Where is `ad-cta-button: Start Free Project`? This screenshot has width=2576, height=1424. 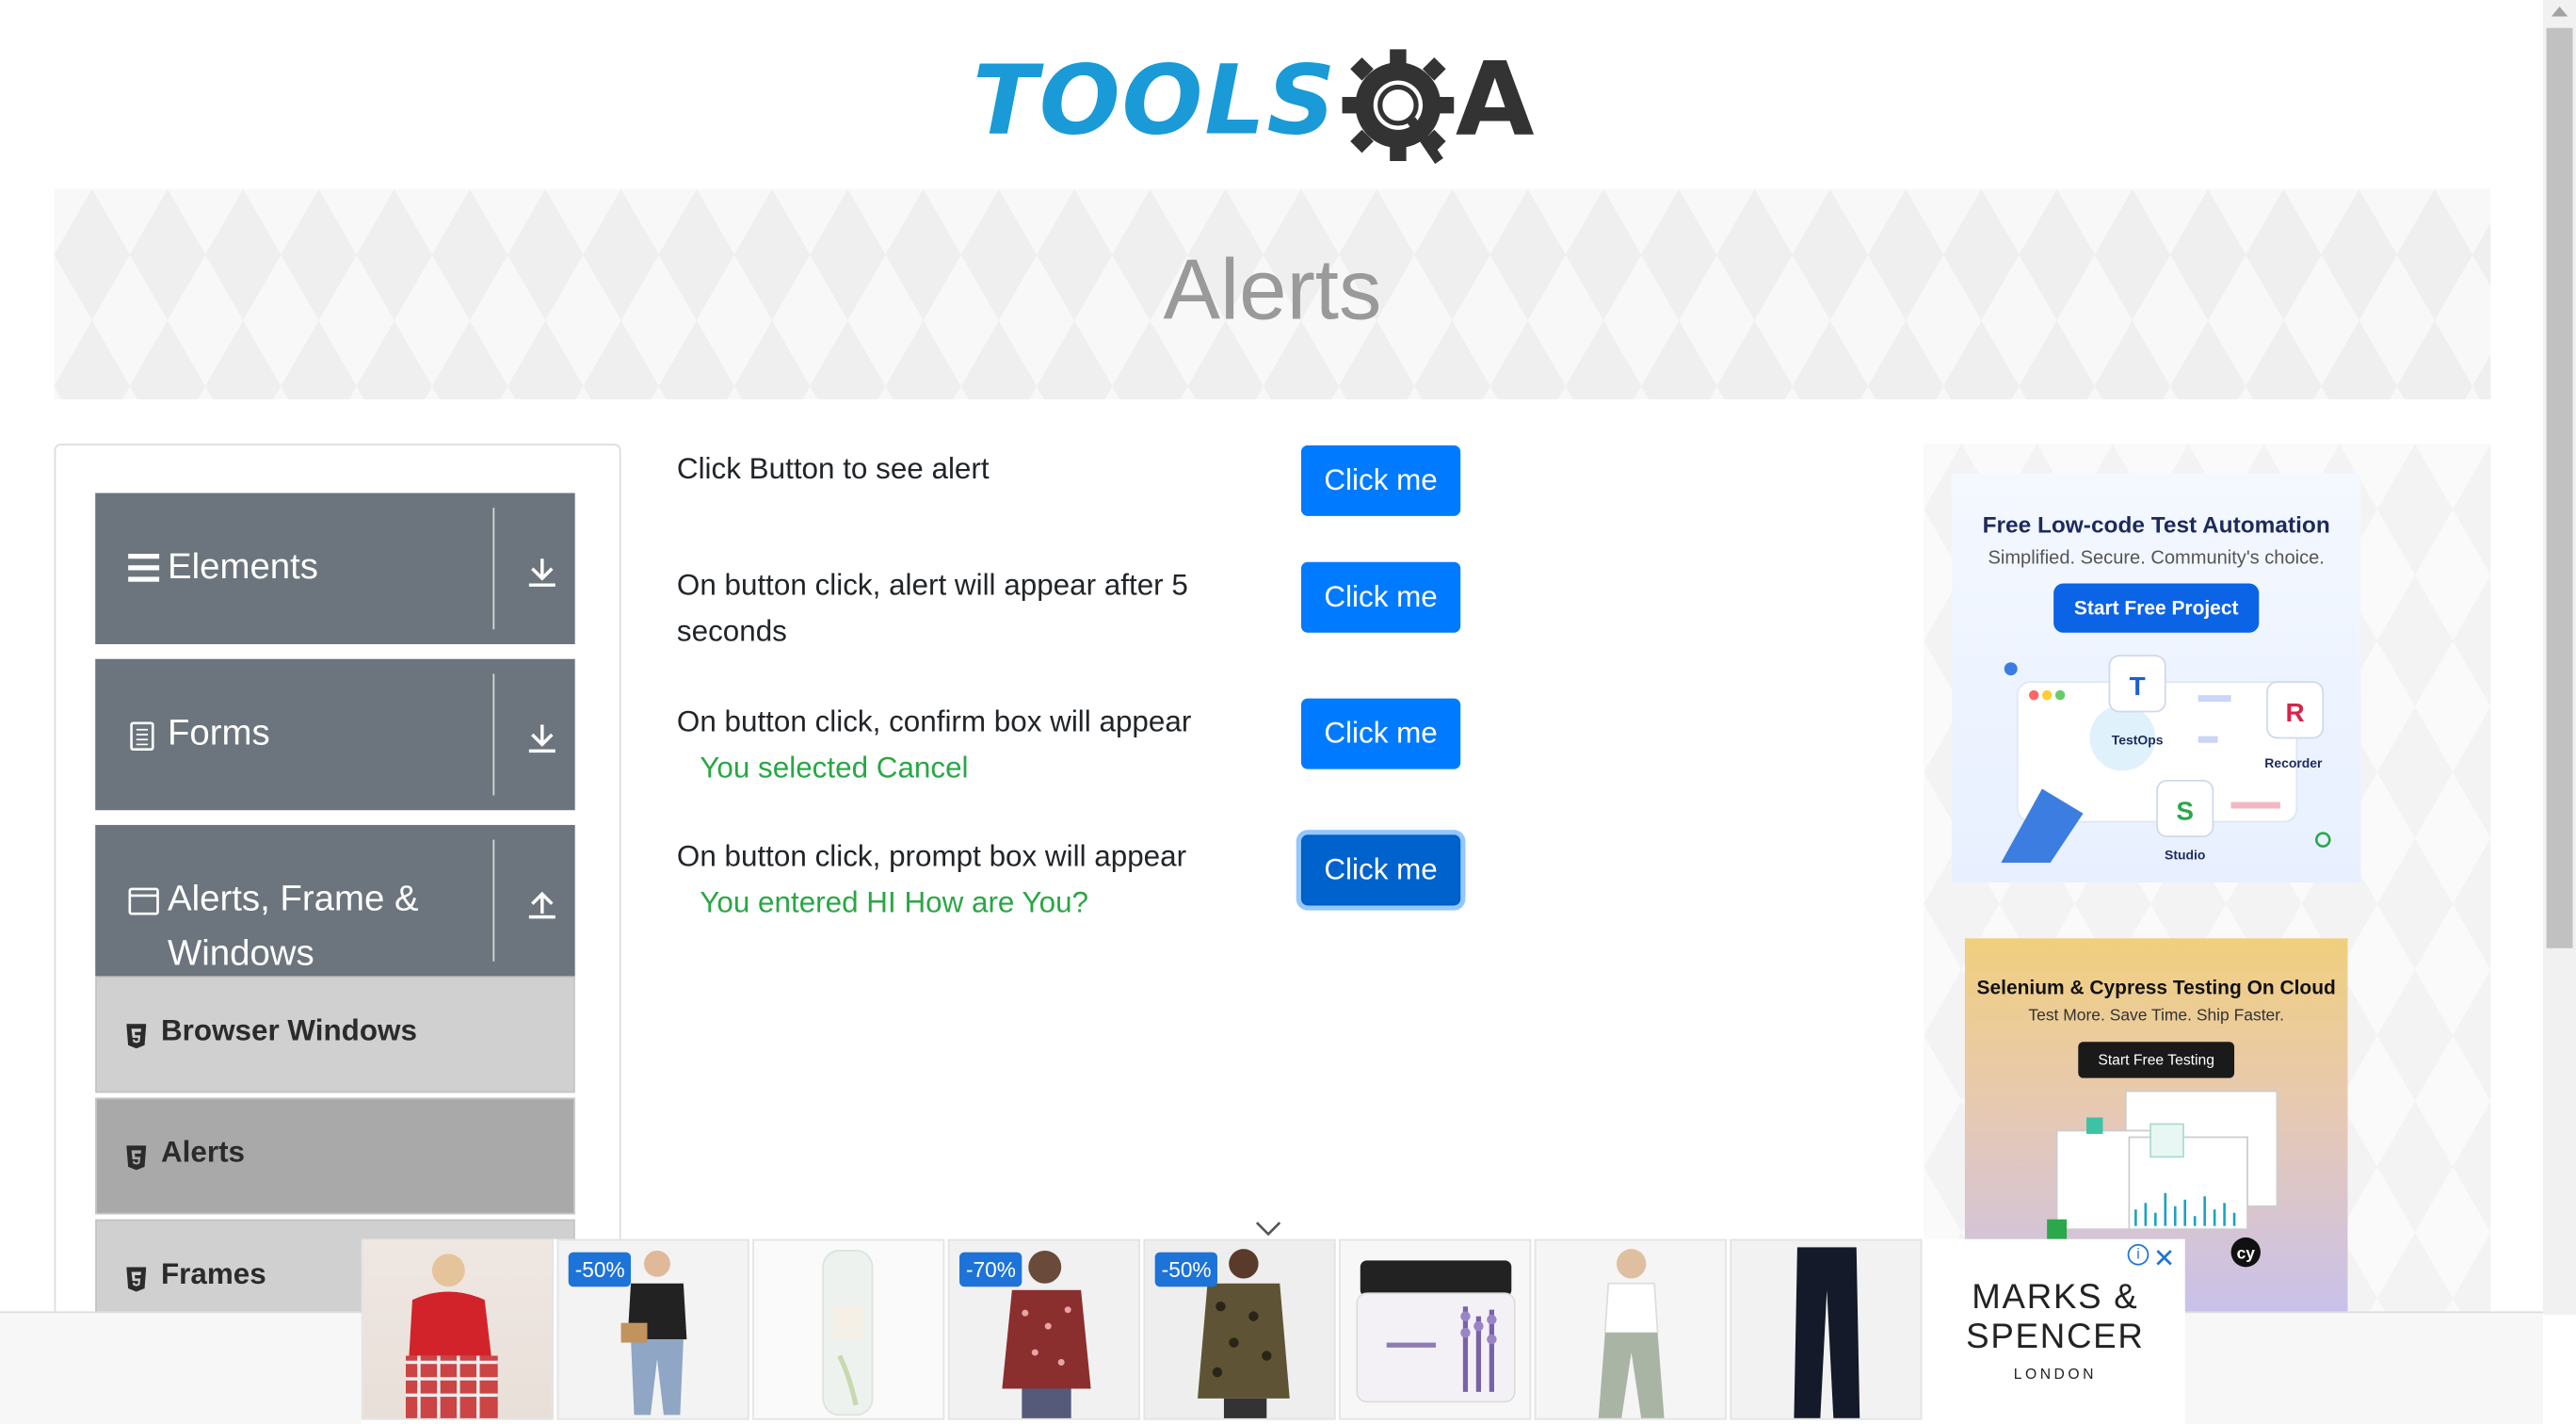
ad-cta-button: Start Free Project is located at coordinates (2156, 608).